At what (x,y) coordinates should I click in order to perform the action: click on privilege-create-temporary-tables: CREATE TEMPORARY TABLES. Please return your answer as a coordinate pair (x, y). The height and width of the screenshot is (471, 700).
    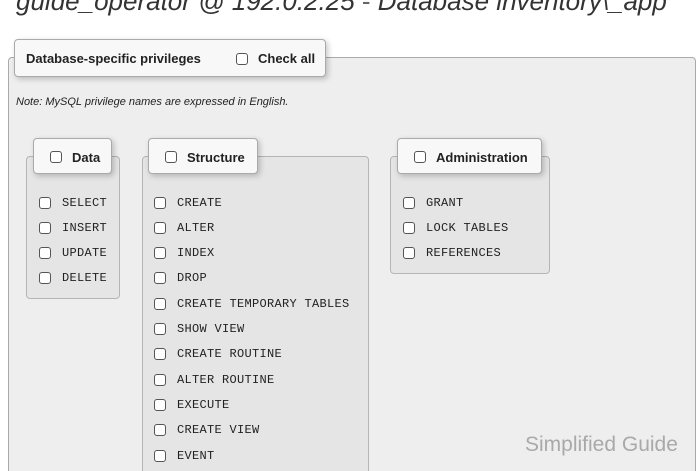
    Looking at the image, I should click on (252, 304).